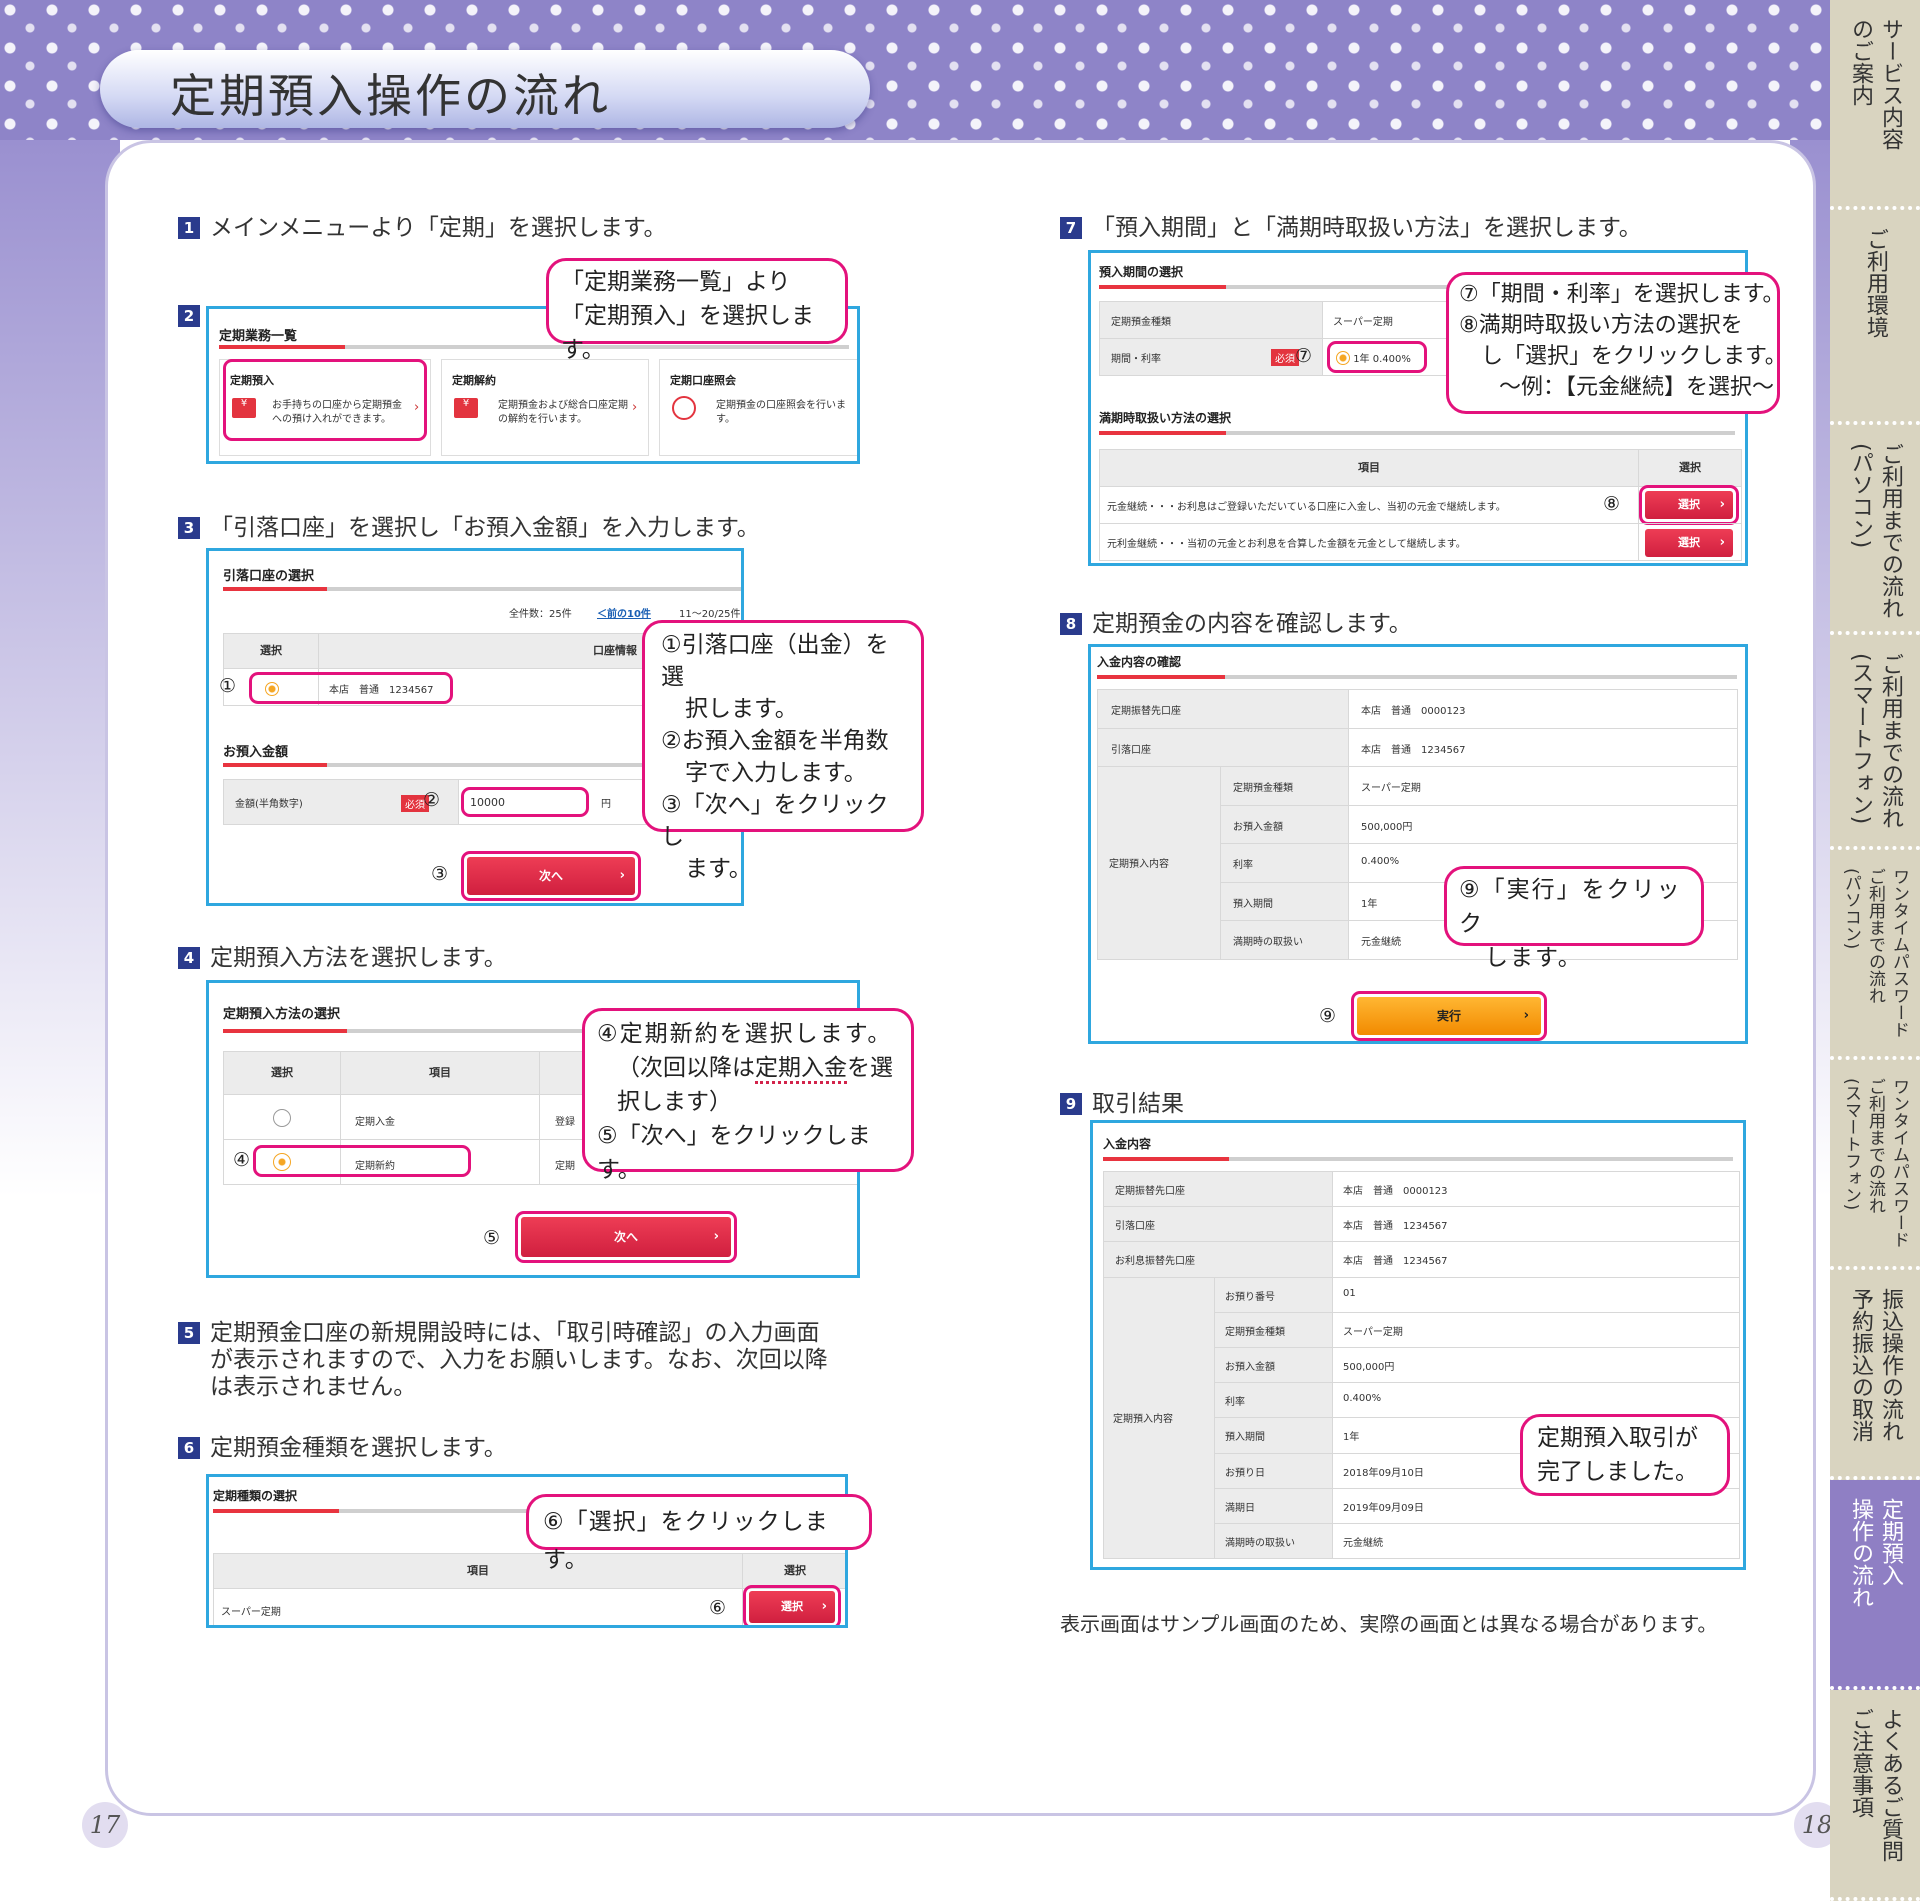 The image size is (1920, 1901). Describe the element at coordinates (1383, 1473) in the screenshot. I see `row-value: 2018年09月10日` at that location.